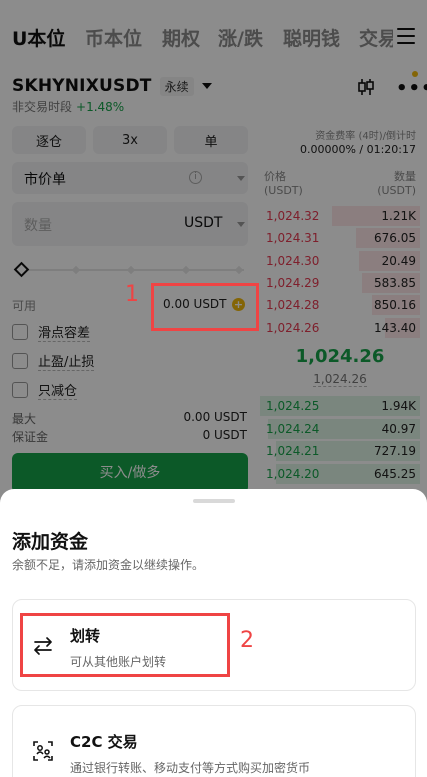 The height and width of the screenshot is (777, 427). What do you see at coordinates (104, 742) in the screenshot?
I see `c2c-title: C2C 交易` at bounding box center [104, 742].